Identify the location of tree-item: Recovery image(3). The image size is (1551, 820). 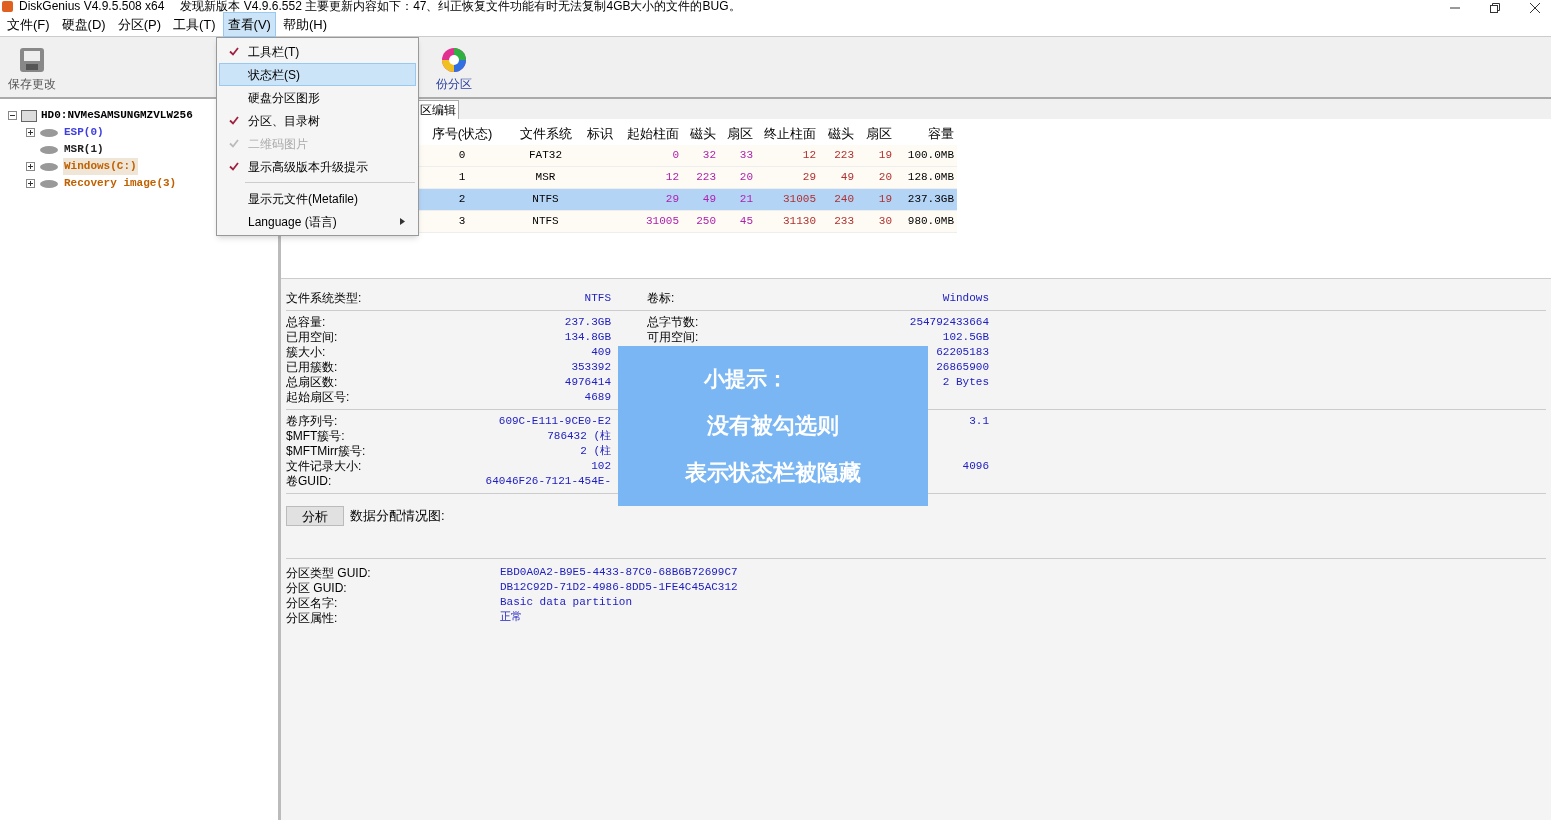
(120, 183).